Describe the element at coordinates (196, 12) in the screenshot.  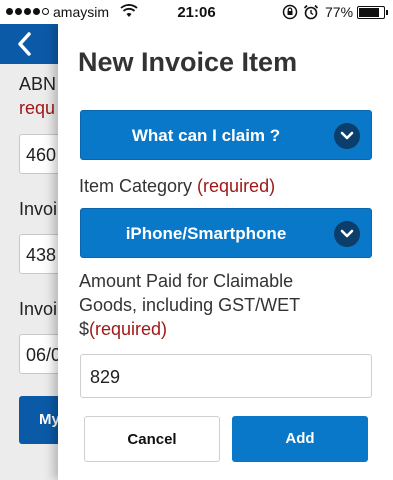
I see `status-bar: amaysim 21:06 77%` at that location.